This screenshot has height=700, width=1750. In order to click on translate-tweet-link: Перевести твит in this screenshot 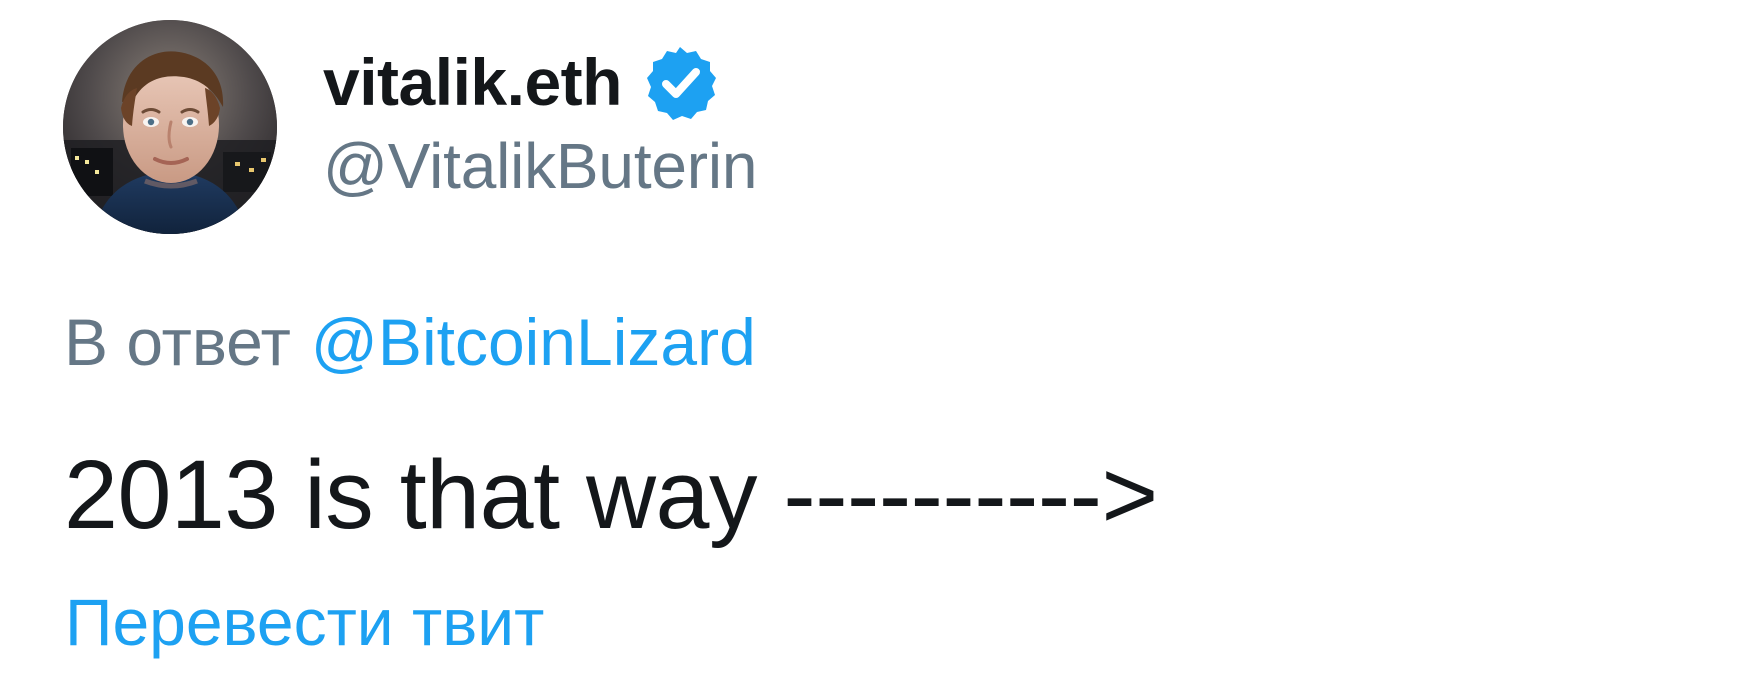, I will do `click(304, 622)`.